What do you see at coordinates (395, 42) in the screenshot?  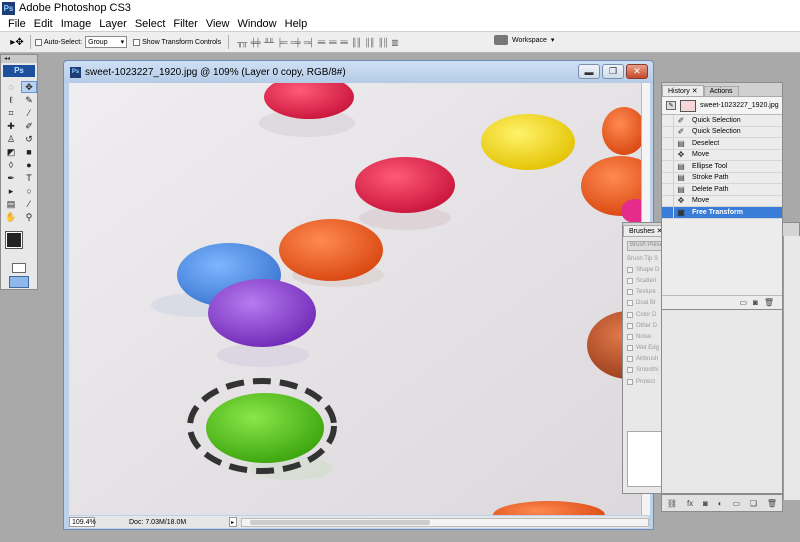 I see `auto-align-icon: ▥` at bounding box center [395, 42].